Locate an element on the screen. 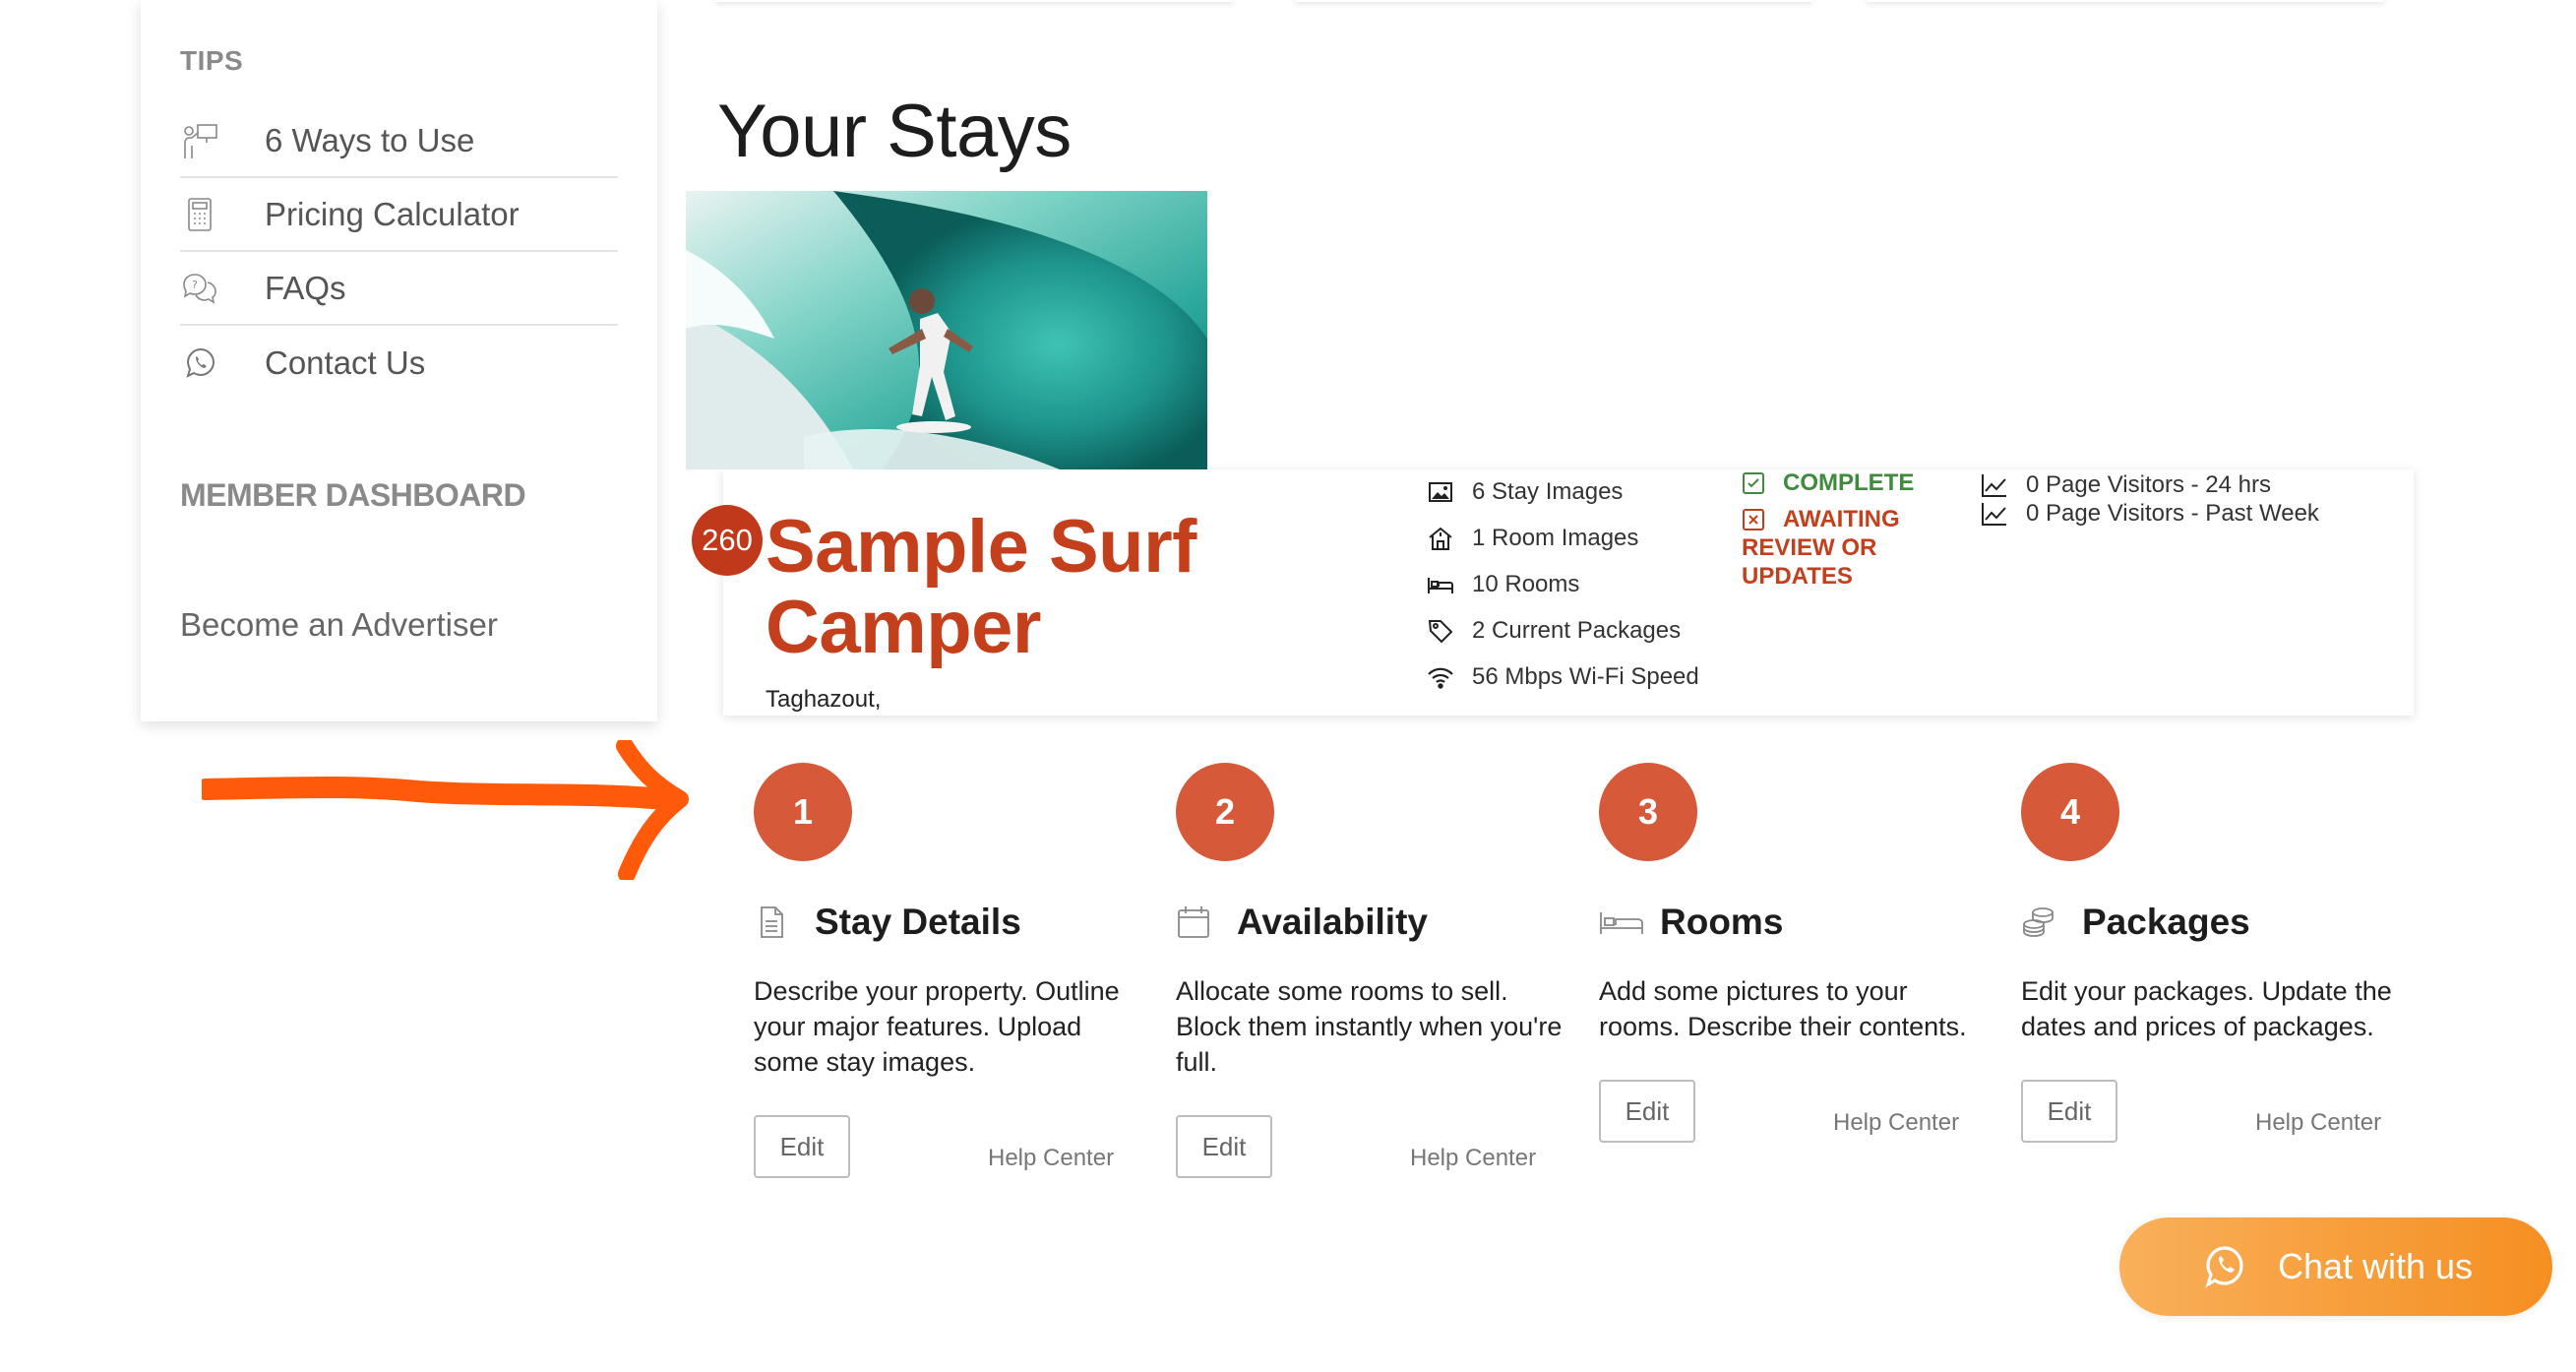 The image size is (2576, 1372). visitors-label: 0 Page Visitors - Past Week is located at coordinates (2172, 513).